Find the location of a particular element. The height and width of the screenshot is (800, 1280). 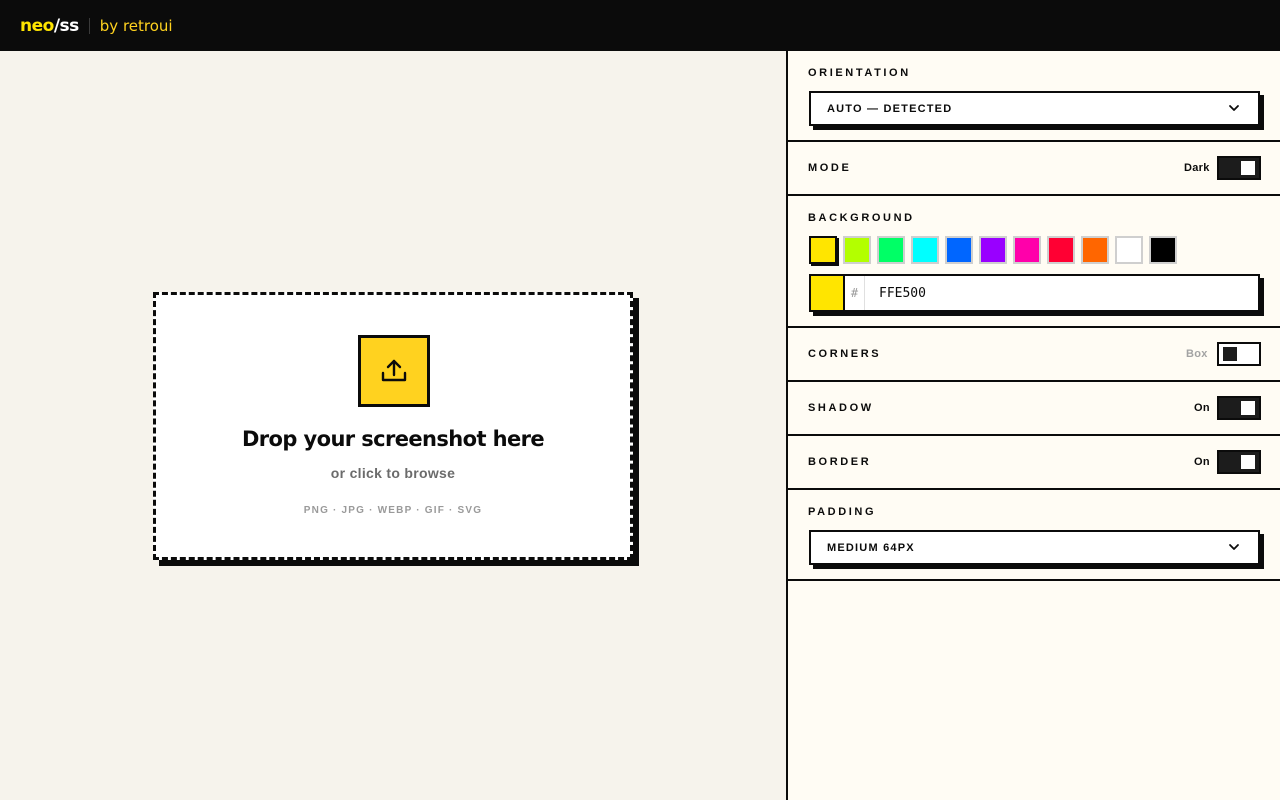

byline-link: by retroui is located at coordinates (136, 26).